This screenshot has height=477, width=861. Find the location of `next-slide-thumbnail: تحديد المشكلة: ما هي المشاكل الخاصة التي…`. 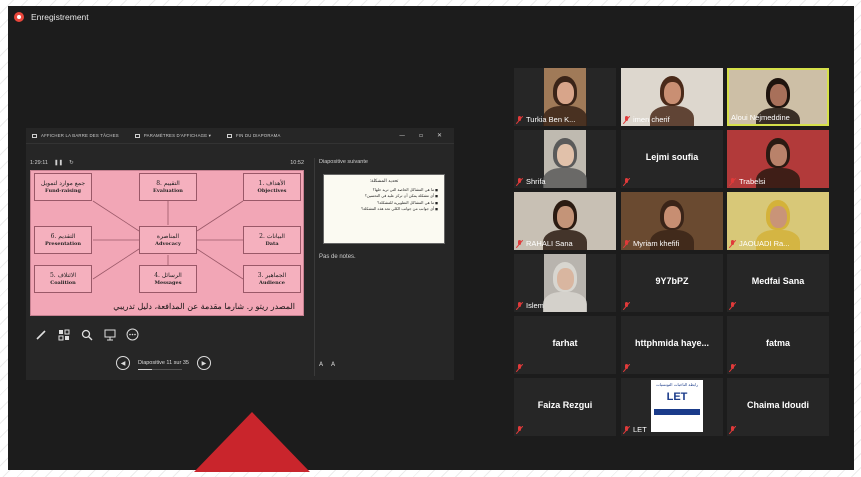

next-slide-thumbnail: تحديد المشكلة: ما هي المشاكل الخاصة التي… is located at coordinates (384, 209).